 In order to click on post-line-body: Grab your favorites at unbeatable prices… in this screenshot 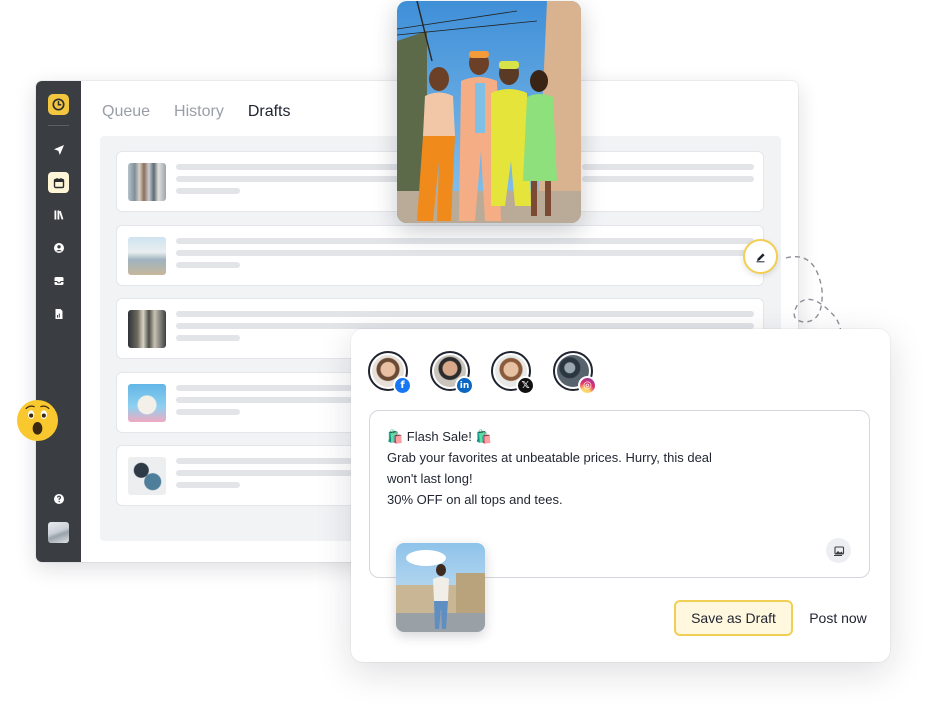, I will do `click(549, 457)`.